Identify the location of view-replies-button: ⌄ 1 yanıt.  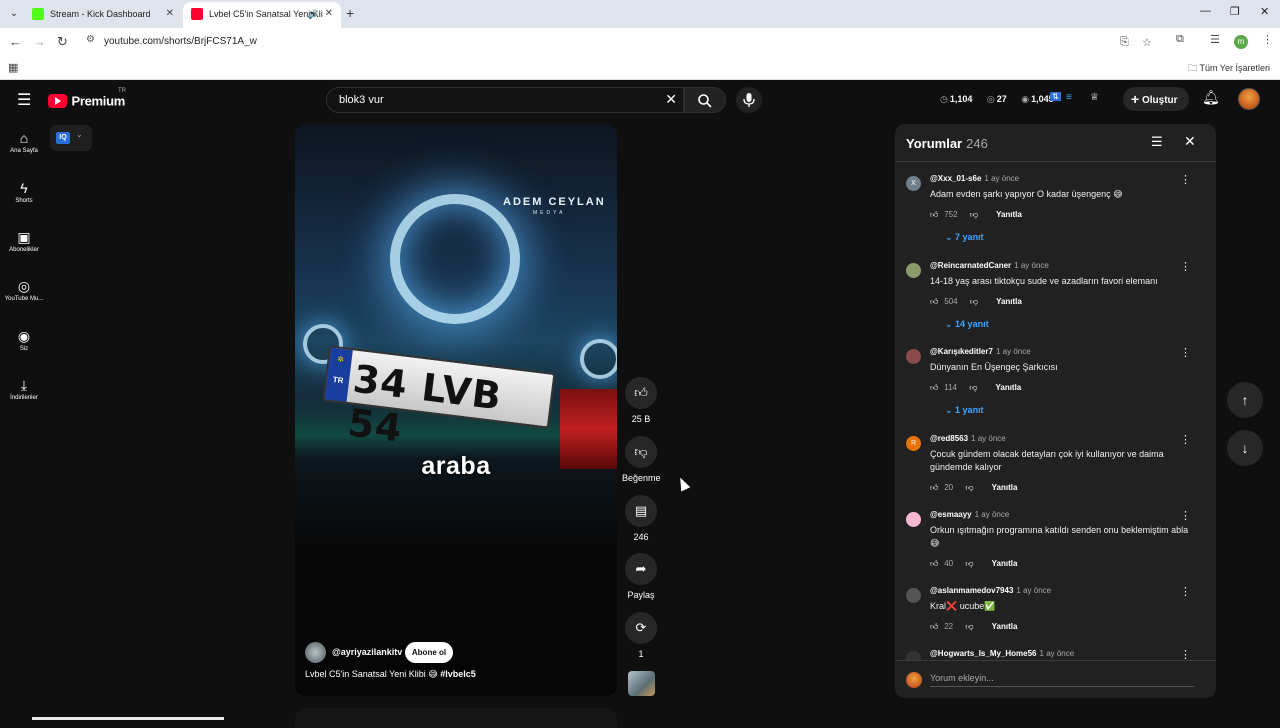
(964, 410).